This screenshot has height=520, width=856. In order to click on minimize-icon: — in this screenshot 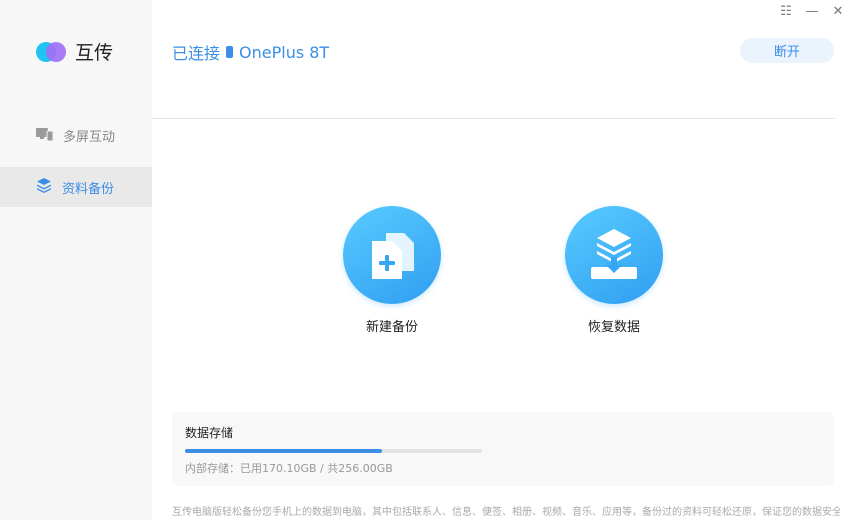, I will do `click(812, 11)`.